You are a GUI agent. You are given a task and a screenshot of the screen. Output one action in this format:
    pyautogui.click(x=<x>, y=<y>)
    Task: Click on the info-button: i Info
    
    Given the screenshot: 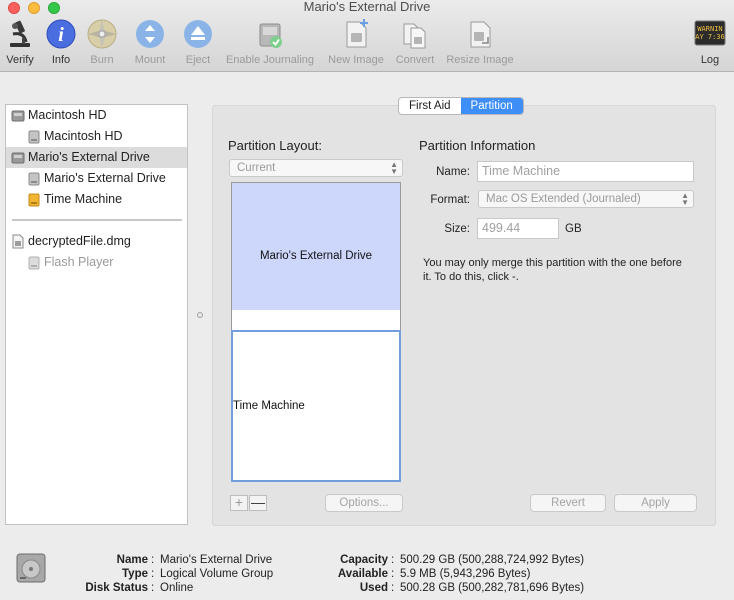 What is the action you would take?
    pyautogui.click(x=61, y=43)
    